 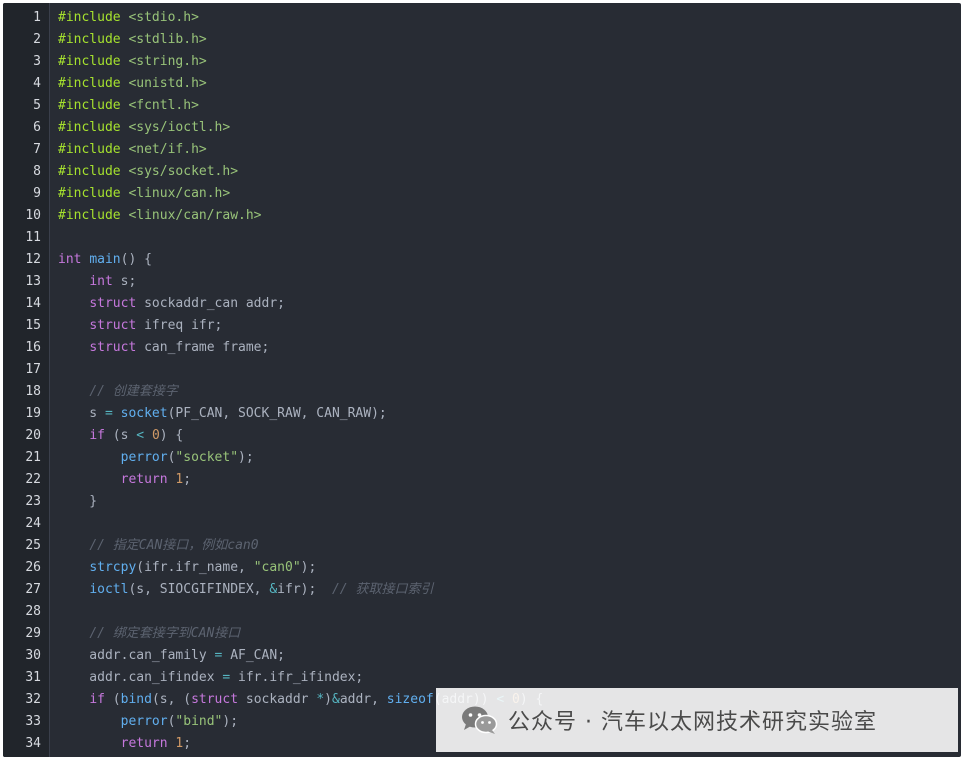 I want to click on line-number: 8, so click(x=37, y=171).